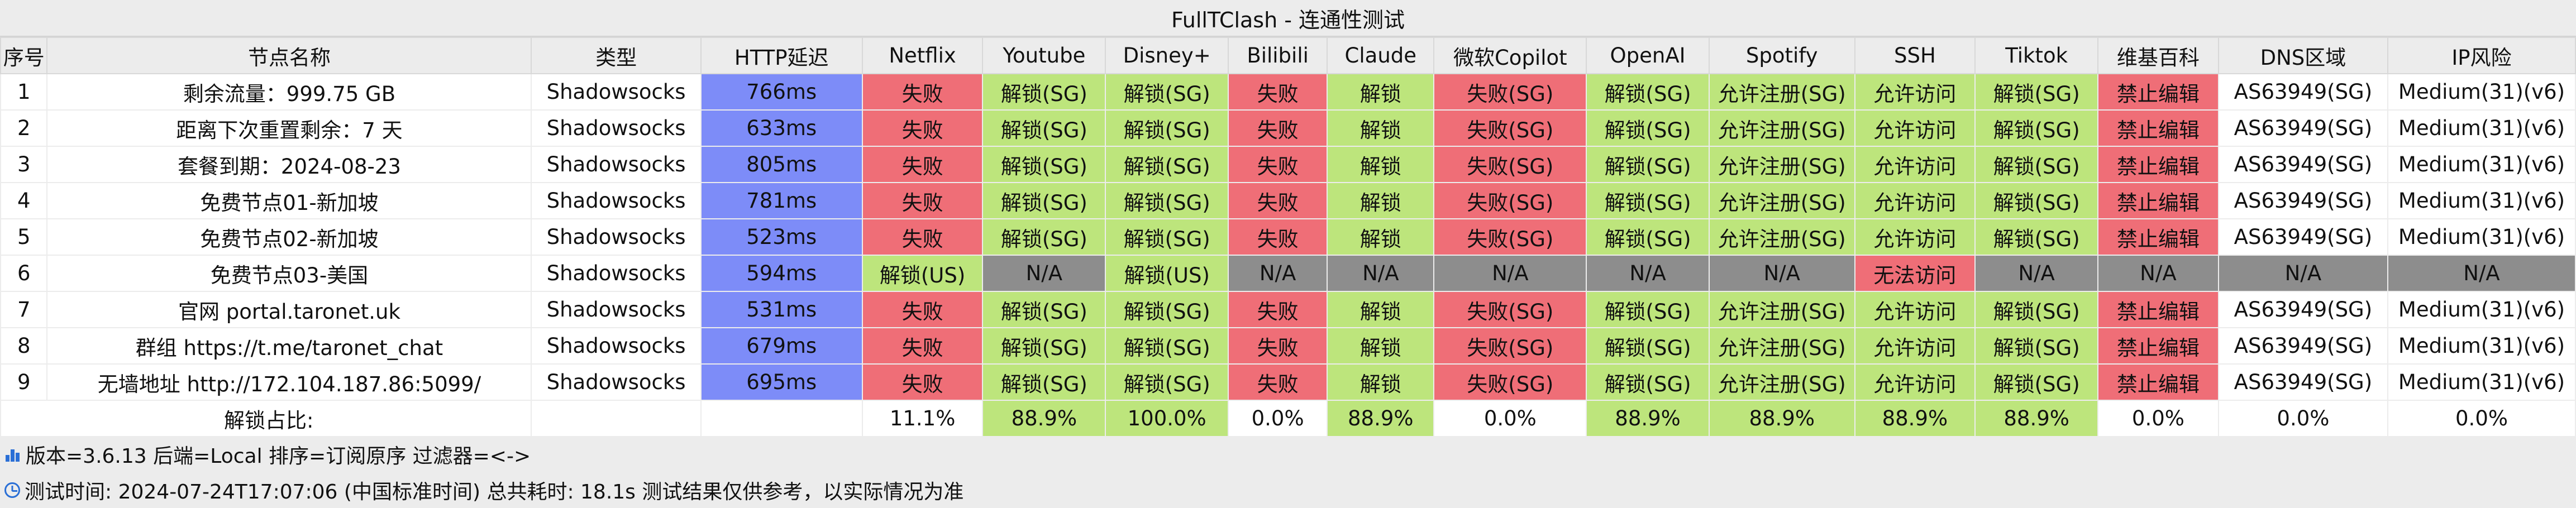 The image size is (2576, 508). I want to click on cell-node-name: 免费节点01-新加坡, so click(289, 200).